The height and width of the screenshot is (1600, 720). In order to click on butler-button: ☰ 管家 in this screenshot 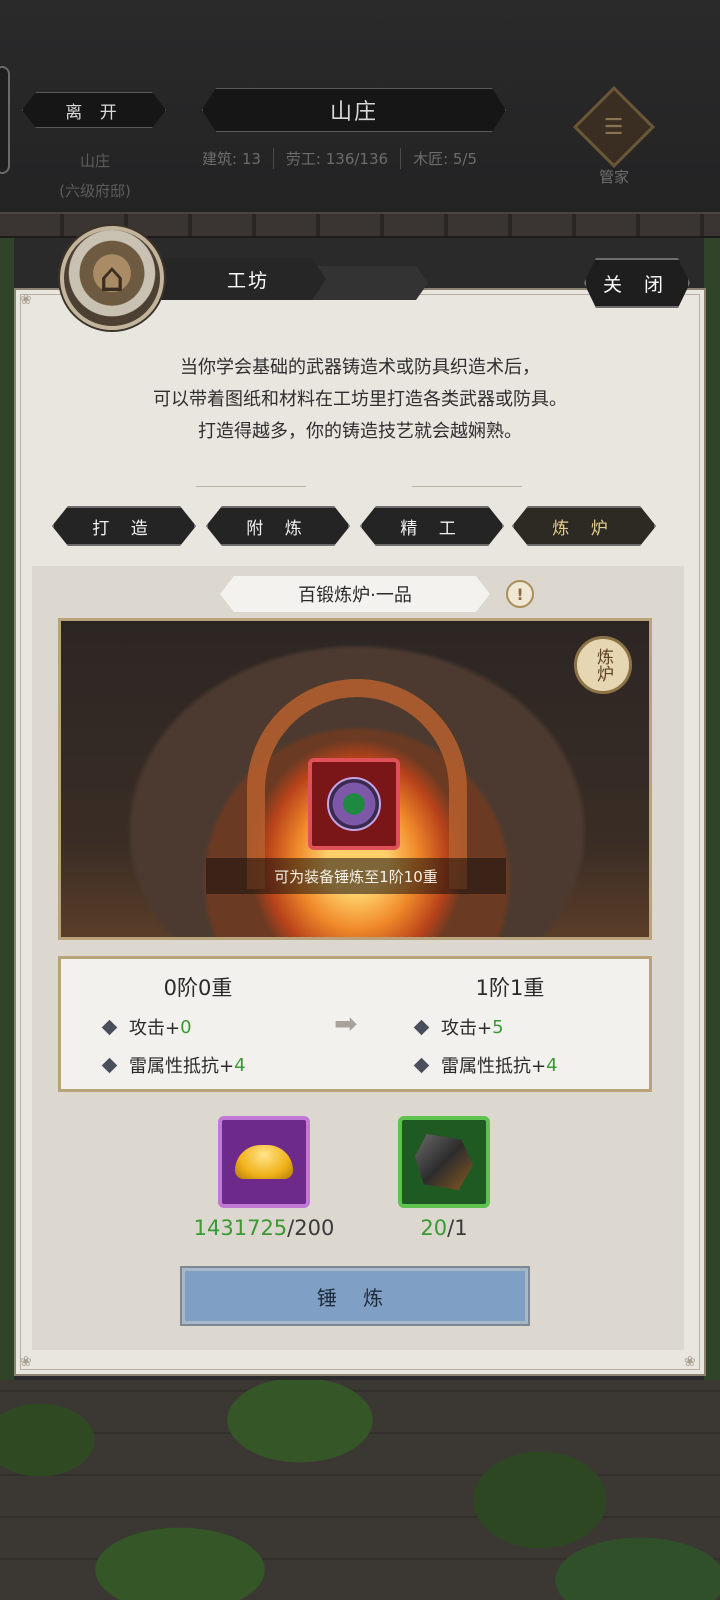, I will do `click(614, 143)`.